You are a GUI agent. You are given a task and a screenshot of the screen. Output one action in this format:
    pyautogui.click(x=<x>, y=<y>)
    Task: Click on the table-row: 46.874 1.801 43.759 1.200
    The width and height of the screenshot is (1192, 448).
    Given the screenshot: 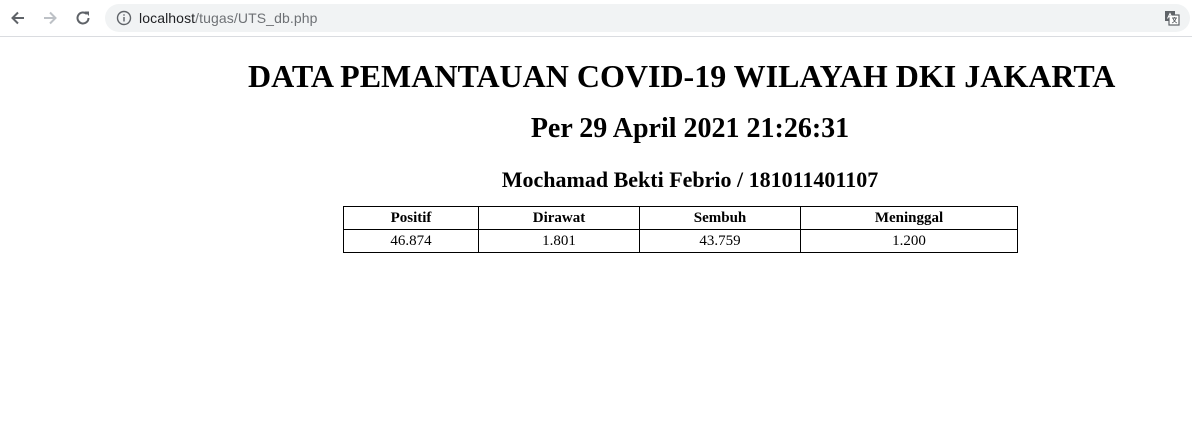 What is the action you would take?
    pyautogui.click(x=680, y=241)
    